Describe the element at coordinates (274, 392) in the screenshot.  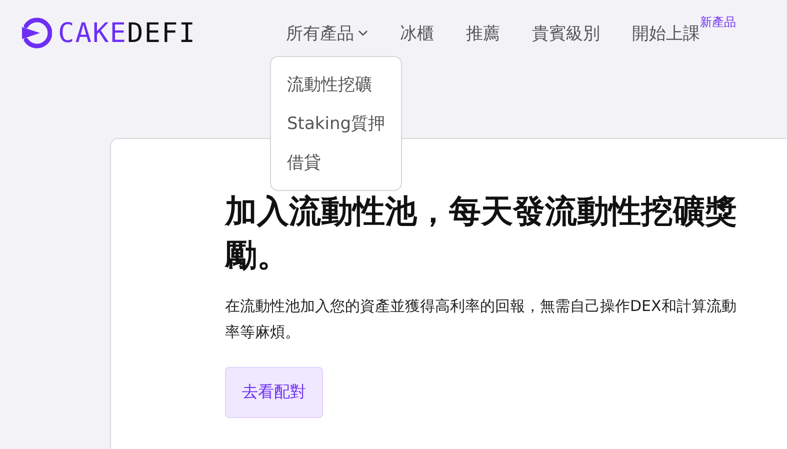
I see `view-pairs-button: 去看配對` at that location.